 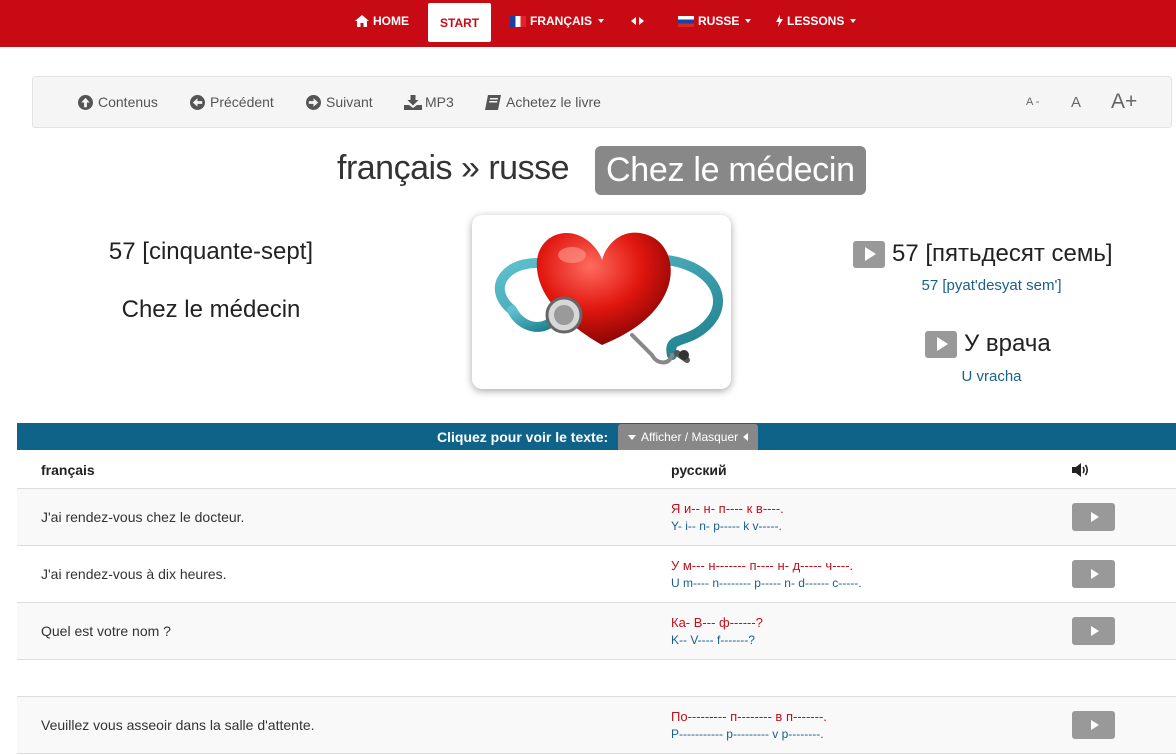 What do you see at coordinates (313, 102) in the screenshot?
I see `arrow-right-circle-icon` at bounding box center [313, 102].